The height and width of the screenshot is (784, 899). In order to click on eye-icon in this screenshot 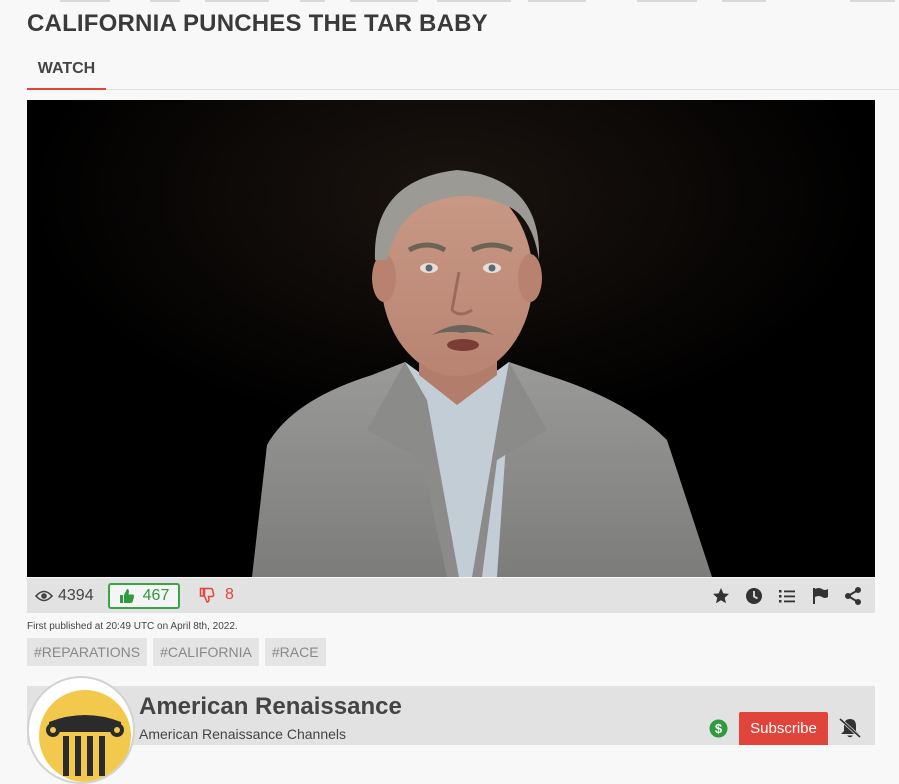, I will do `click(44, 595)`.